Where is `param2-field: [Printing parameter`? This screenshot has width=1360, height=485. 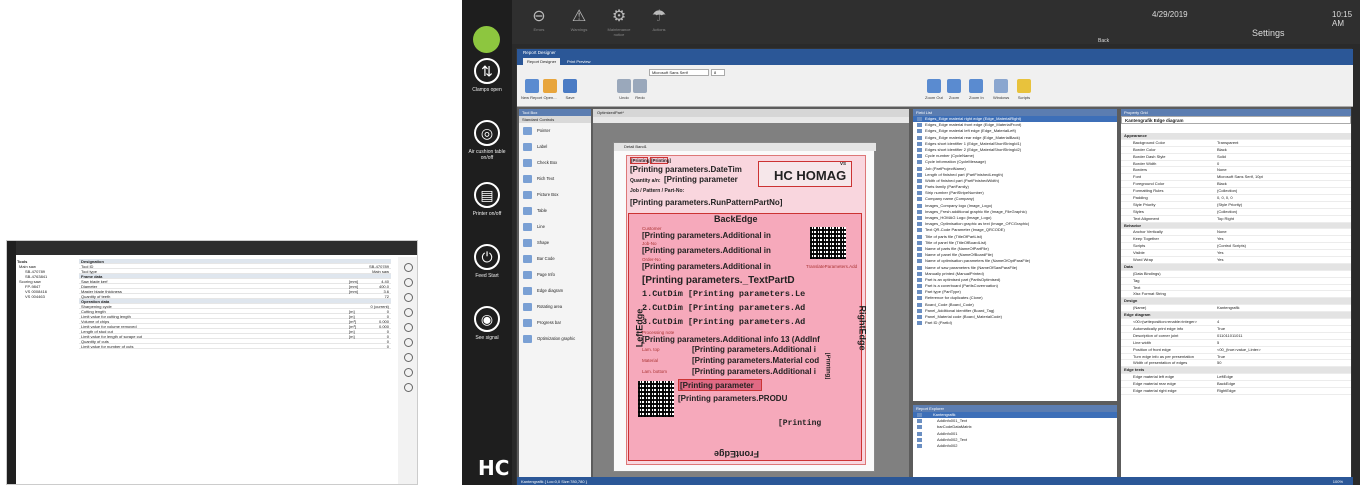
param2-field: [Printing parameter is located at coordinates (717, 385).